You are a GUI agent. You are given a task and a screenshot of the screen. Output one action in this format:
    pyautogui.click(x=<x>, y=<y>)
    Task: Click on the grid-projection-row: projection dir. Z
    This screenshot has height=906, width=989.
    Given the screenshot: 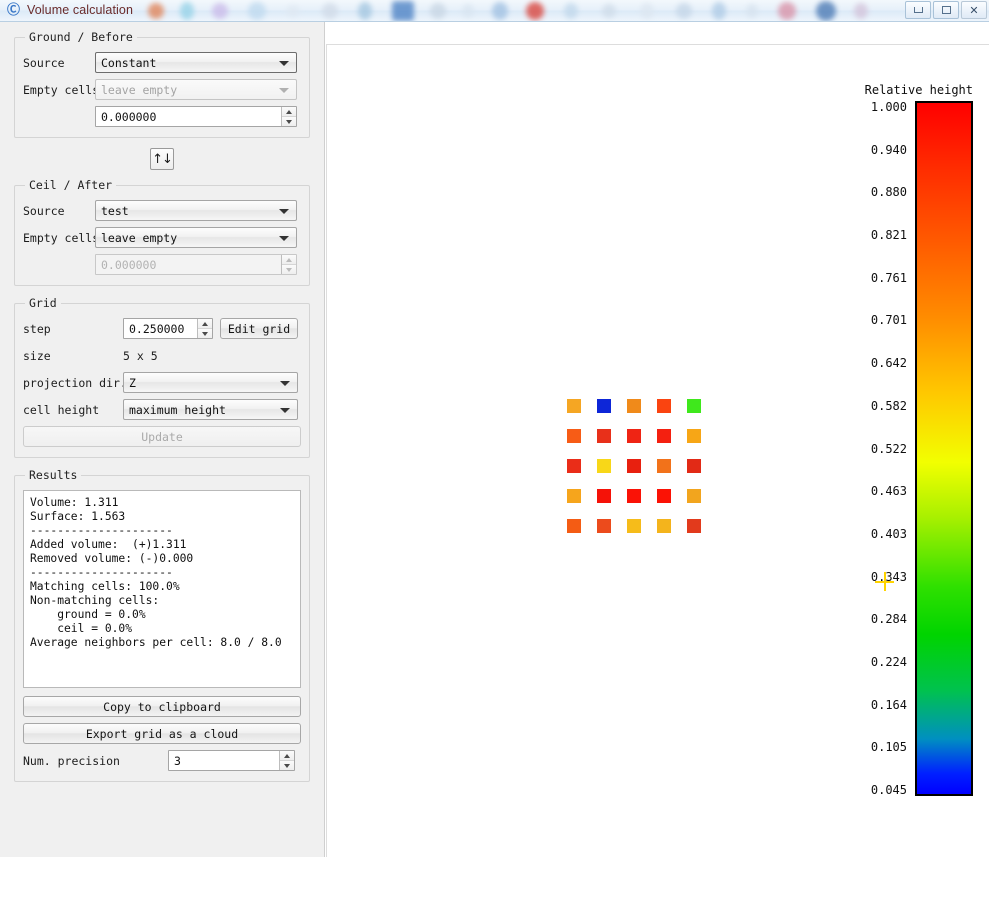 What is the action you would take?
    pyautogui.click(x=162, y=382)
    